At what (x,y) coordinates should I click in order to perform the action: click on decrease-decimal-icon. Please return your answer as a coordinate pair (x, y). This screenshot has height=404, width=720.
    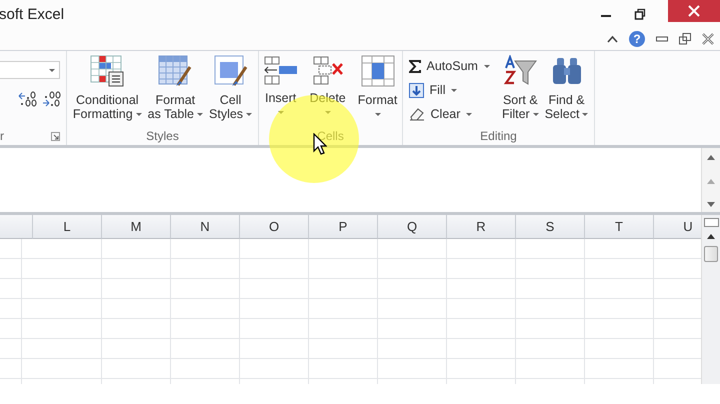
    Looking at the image, I should click on (52, 99).